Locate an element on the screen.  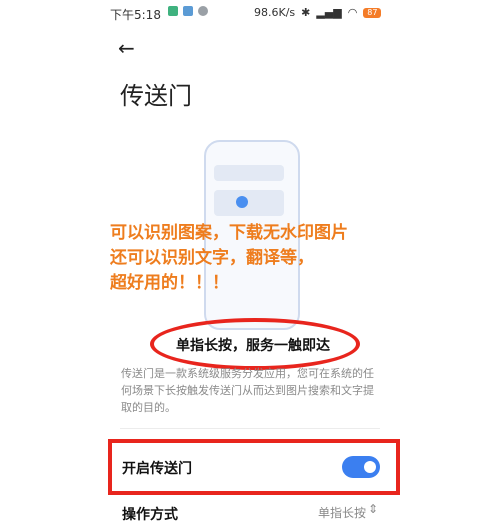
status-indicators: 98.6K/s ✱ ▂▄▆ ◠ 87 is located at coordinates (318, 12).